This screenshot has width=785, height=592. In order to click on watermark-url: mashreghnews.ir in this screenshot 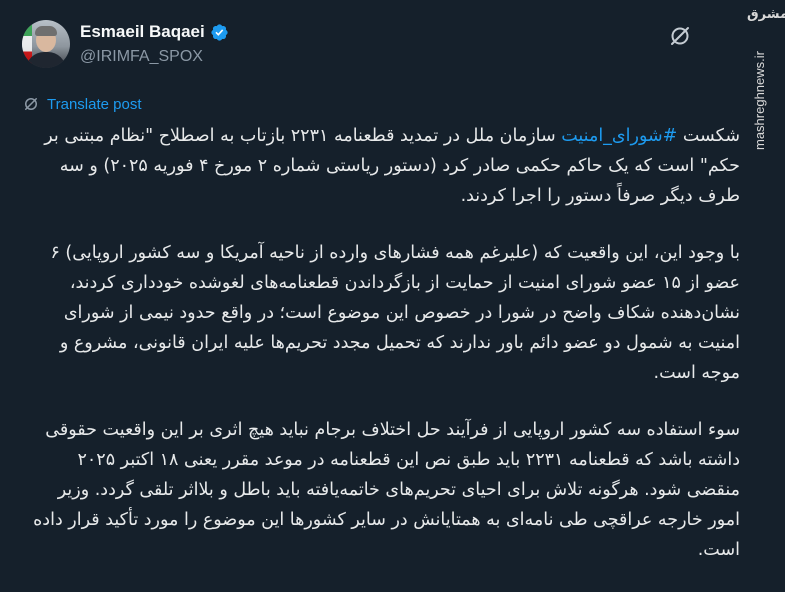, I will do `click(759, 100)`.